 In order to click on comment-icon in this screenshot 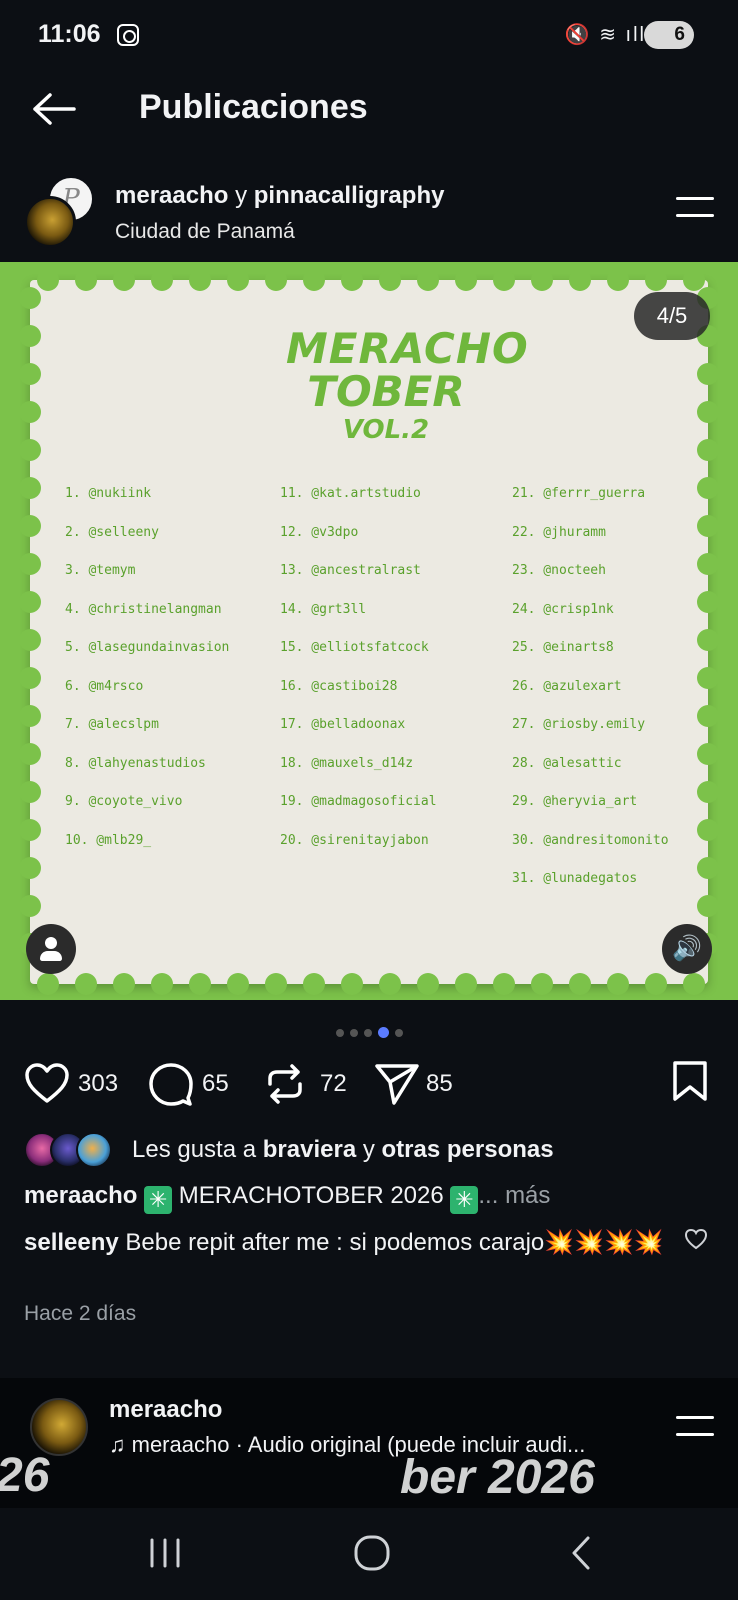, I will do `click(171, 1084)`.